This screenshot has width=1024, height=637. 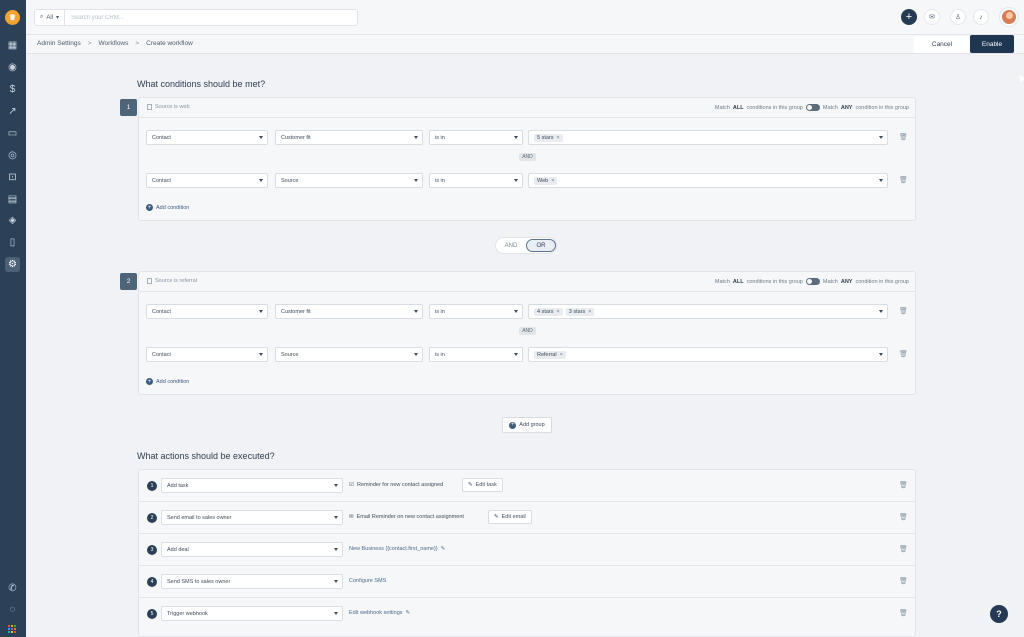 What do you see at coordinates (152, 614) in the screenshot?
I see `action-number: 5` at bounding box center [152, 614].